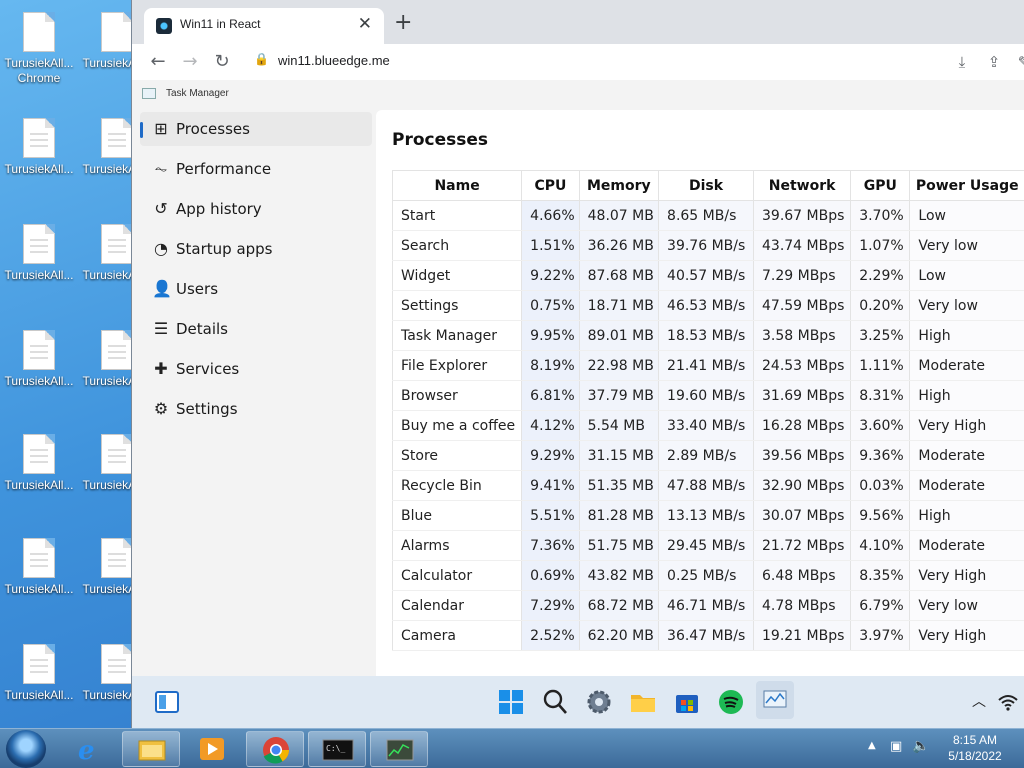 This screenshot has height=768, width=1024. Describe the element at coordinates (256, 369) in the screenshot. I see `nav-item-services: ✚ Services` at that location.